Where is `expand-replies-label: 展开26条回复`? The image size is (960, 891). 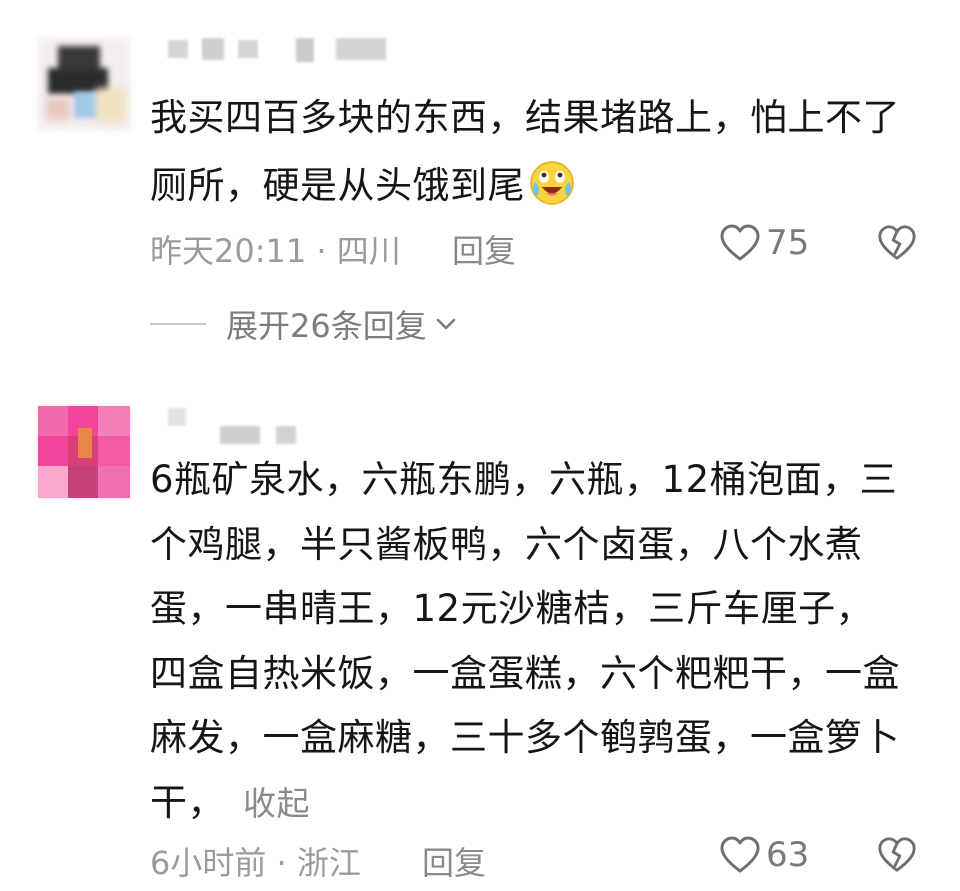
expand-replies-label: 展开26条回复 is located at coordinates (326, 326).